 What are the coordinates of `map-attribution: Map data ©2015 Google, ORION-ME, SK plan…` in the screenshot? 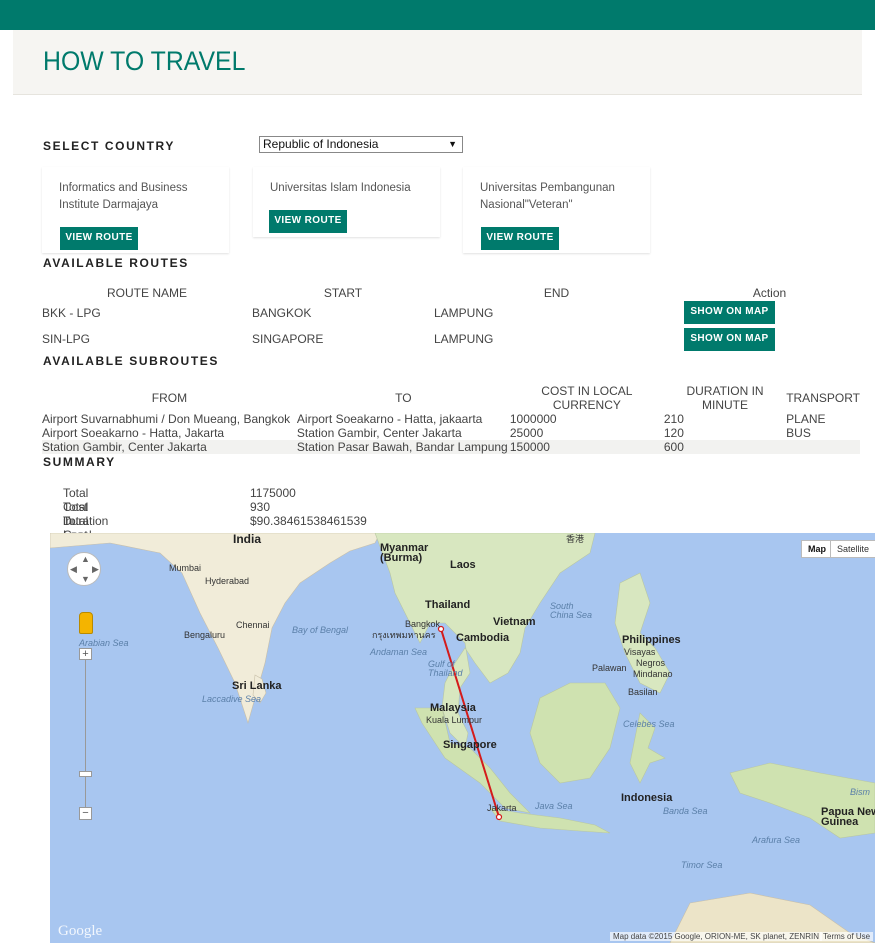 It's located at (716, 936).